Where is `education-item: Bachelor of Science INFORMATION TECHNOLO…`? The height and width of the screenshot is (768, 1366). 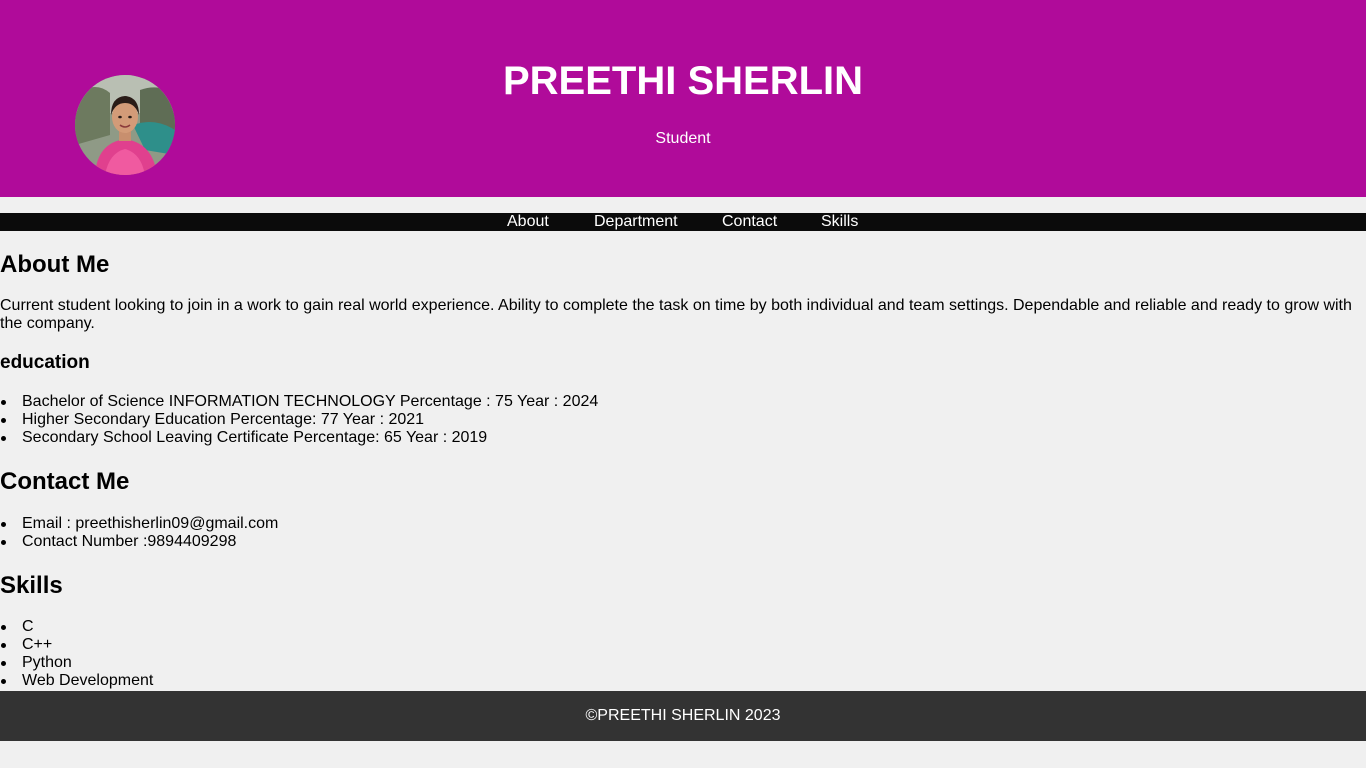
education-item: Bachelor of Science INFORMATION TECHNOLO… is located at coordinates (299, 402).